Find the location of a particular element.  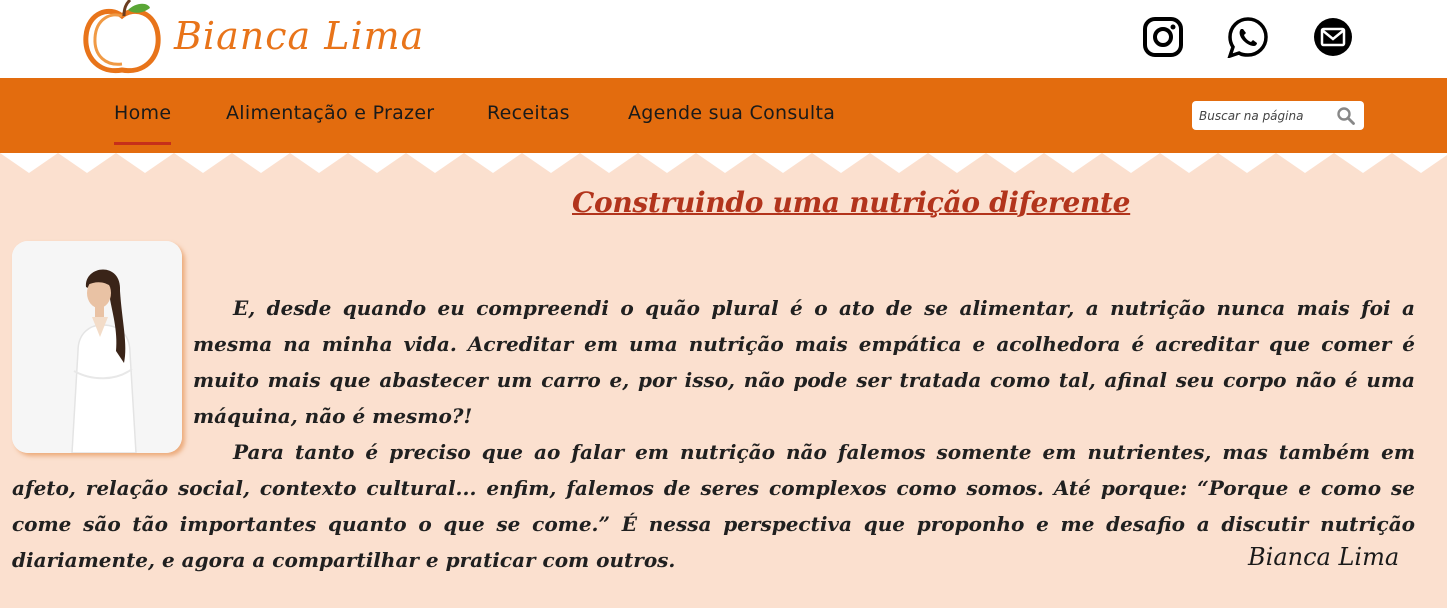

instagram-link is located at coordinates (1163, 37).